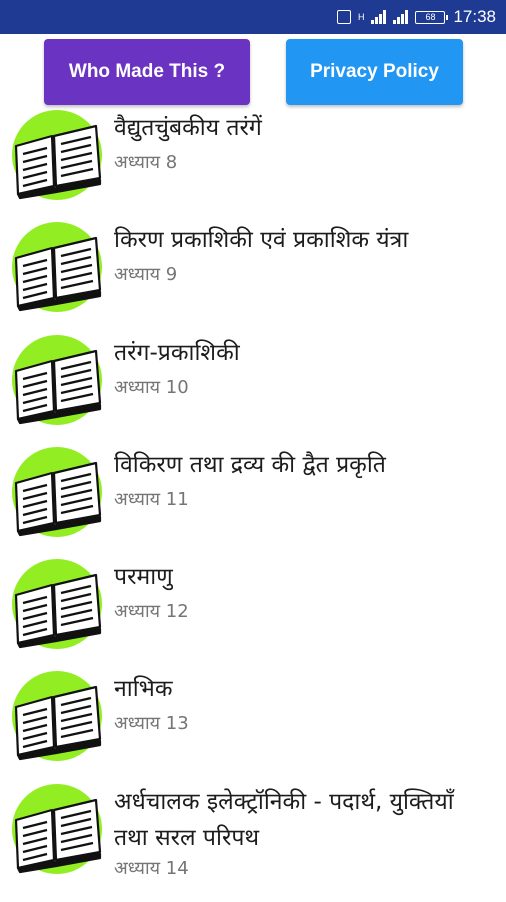  I want to click on network-type: H, so click(361, 16).